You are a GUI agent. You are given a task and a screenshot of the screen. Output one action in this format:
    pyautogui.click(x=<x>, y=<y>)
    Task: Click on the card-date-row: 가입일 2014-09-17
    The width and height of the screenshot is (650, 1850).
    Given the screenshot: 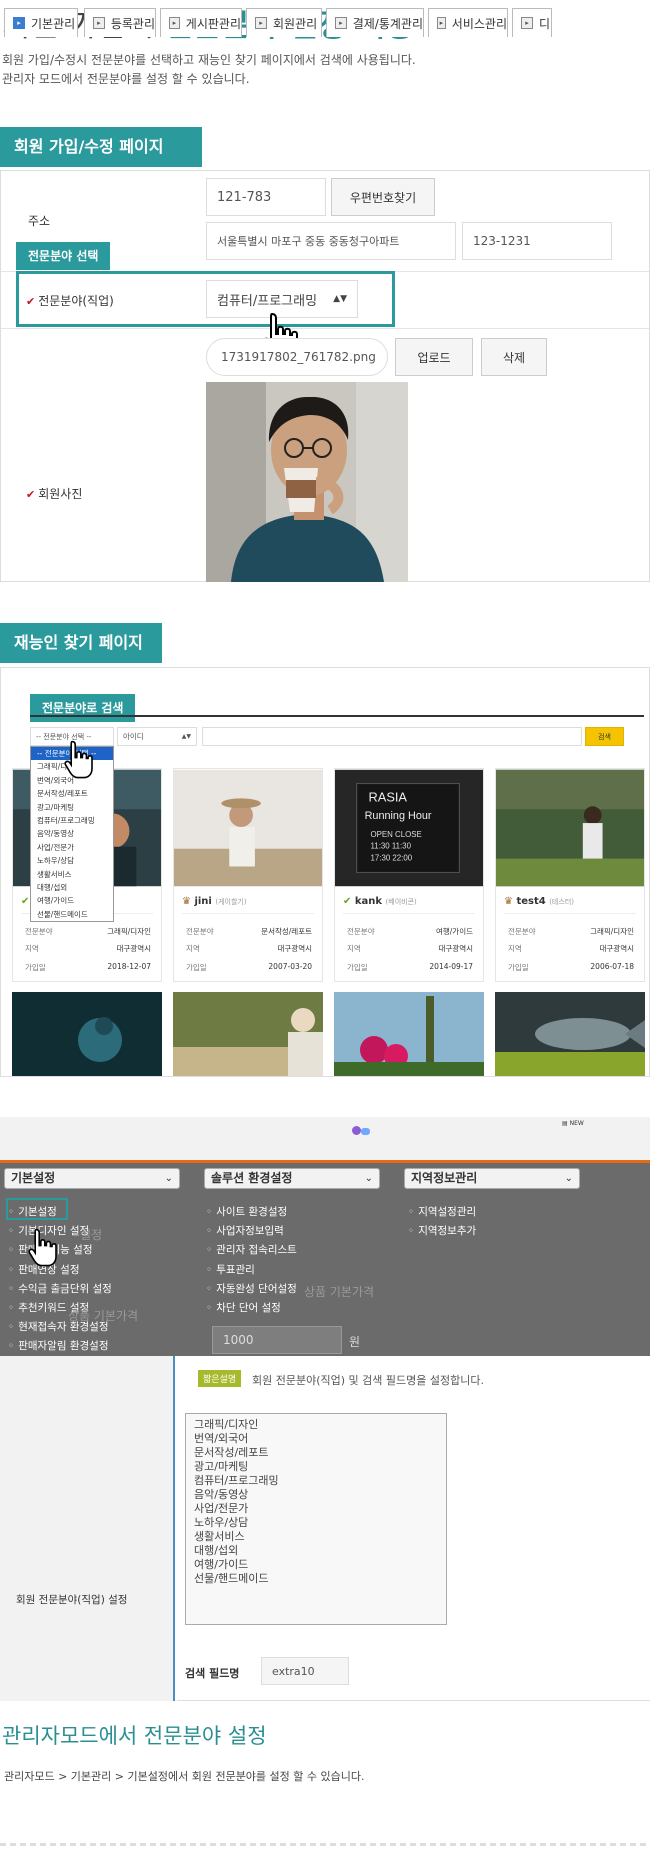 What is the action you would take?
    pyautogui.click(x=410, y=967)
    